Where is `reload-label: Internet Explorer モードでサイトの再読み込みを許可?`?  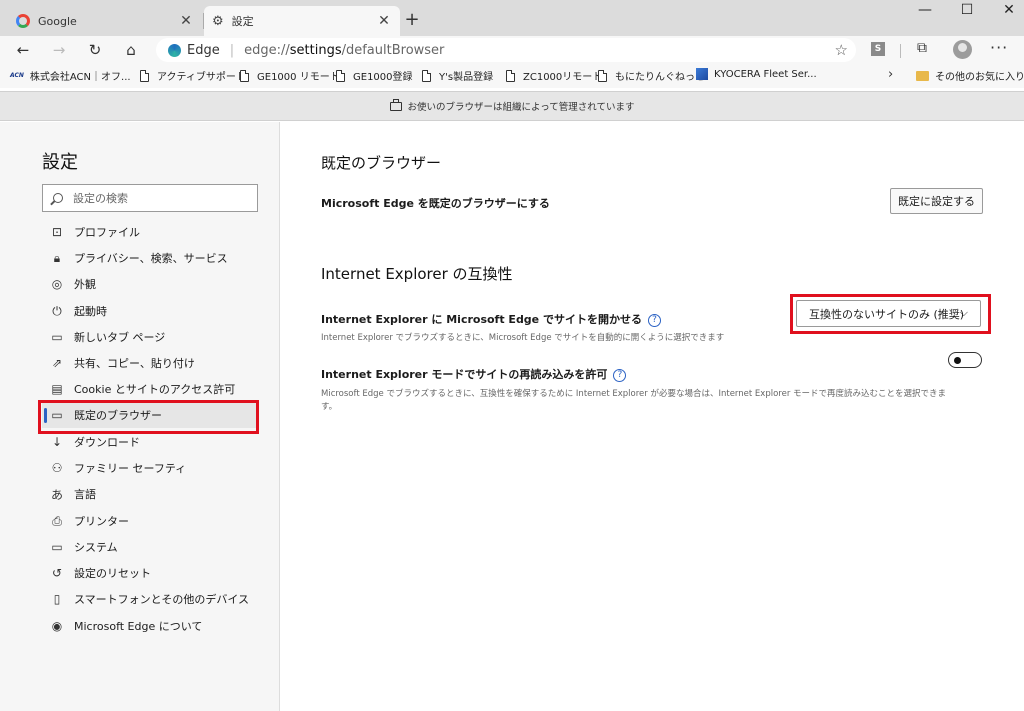
reload-label: Internet Explorer モードでサイトの再読み込みを許可? is located at coordinates (474, 374).